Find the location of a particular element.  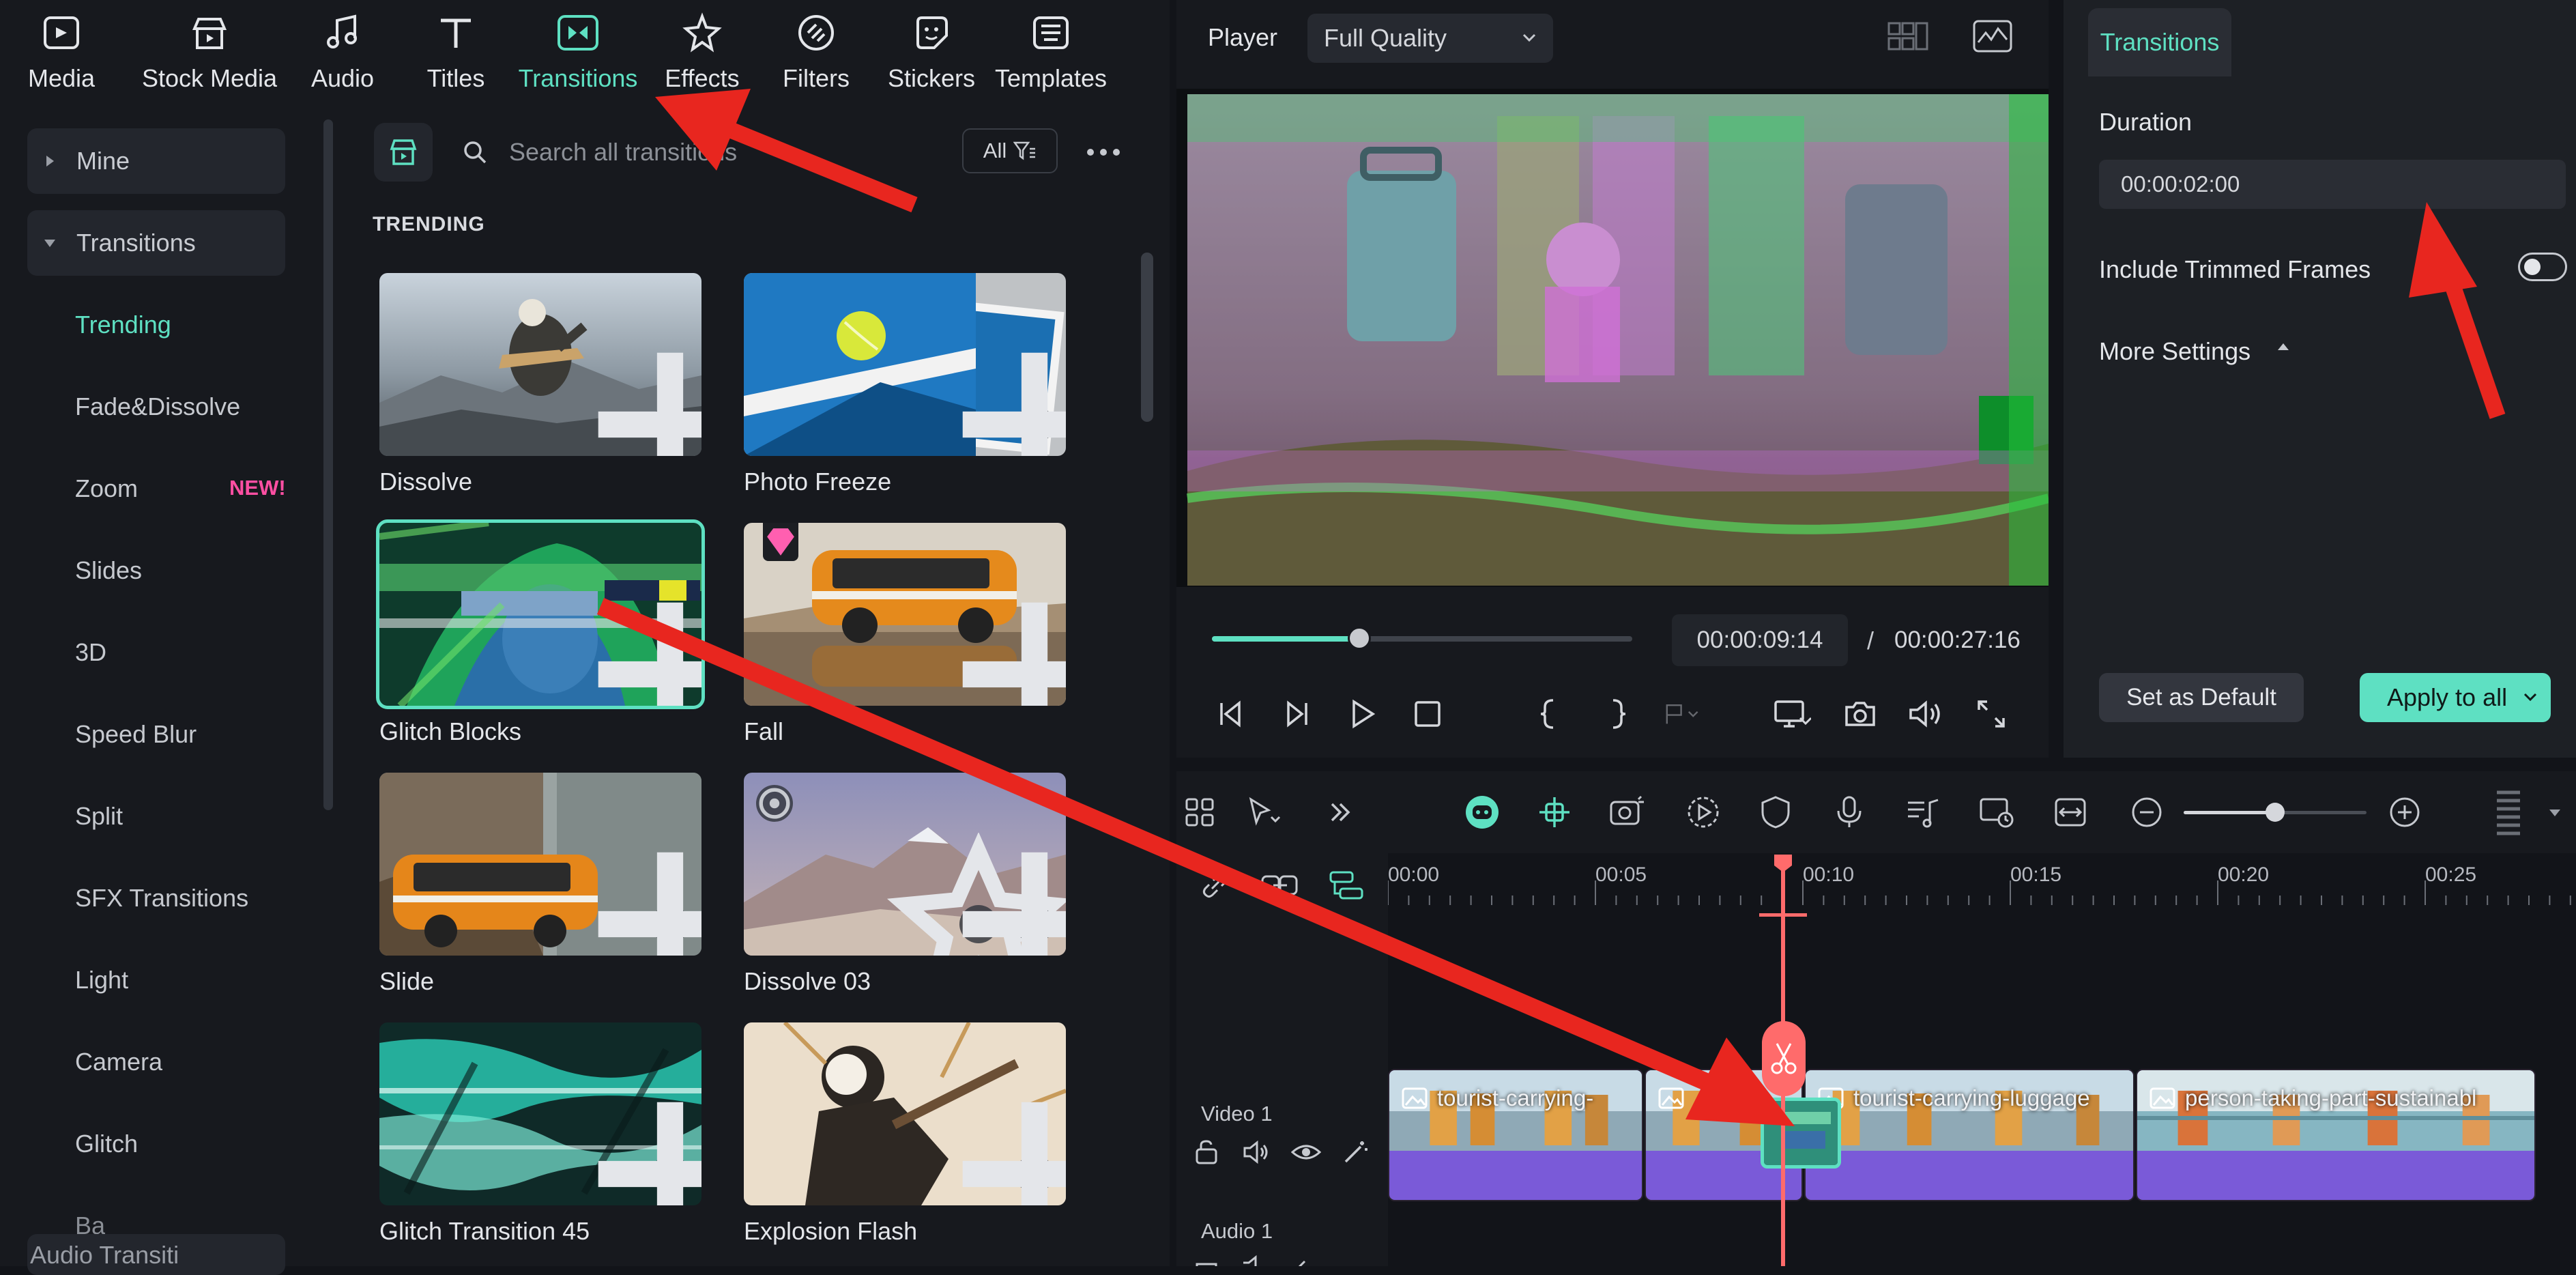

thumbnail is located at coordinates (905, 1114).